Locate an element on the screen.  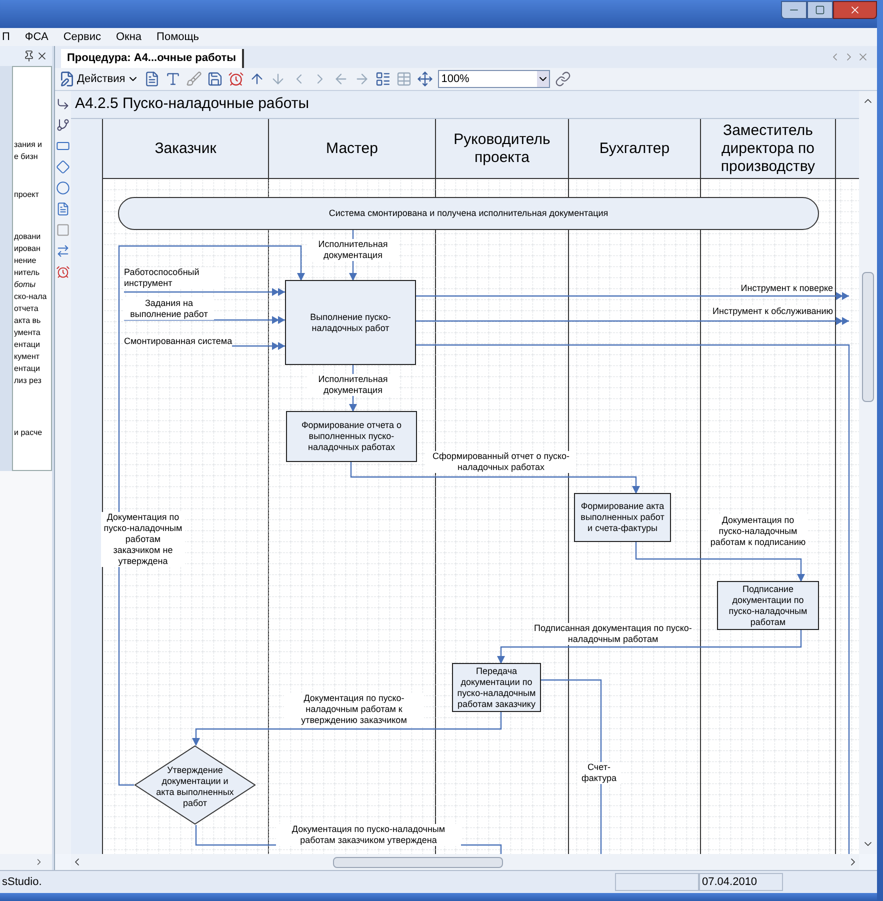
minimize-button is located at coordinates (794, 10).